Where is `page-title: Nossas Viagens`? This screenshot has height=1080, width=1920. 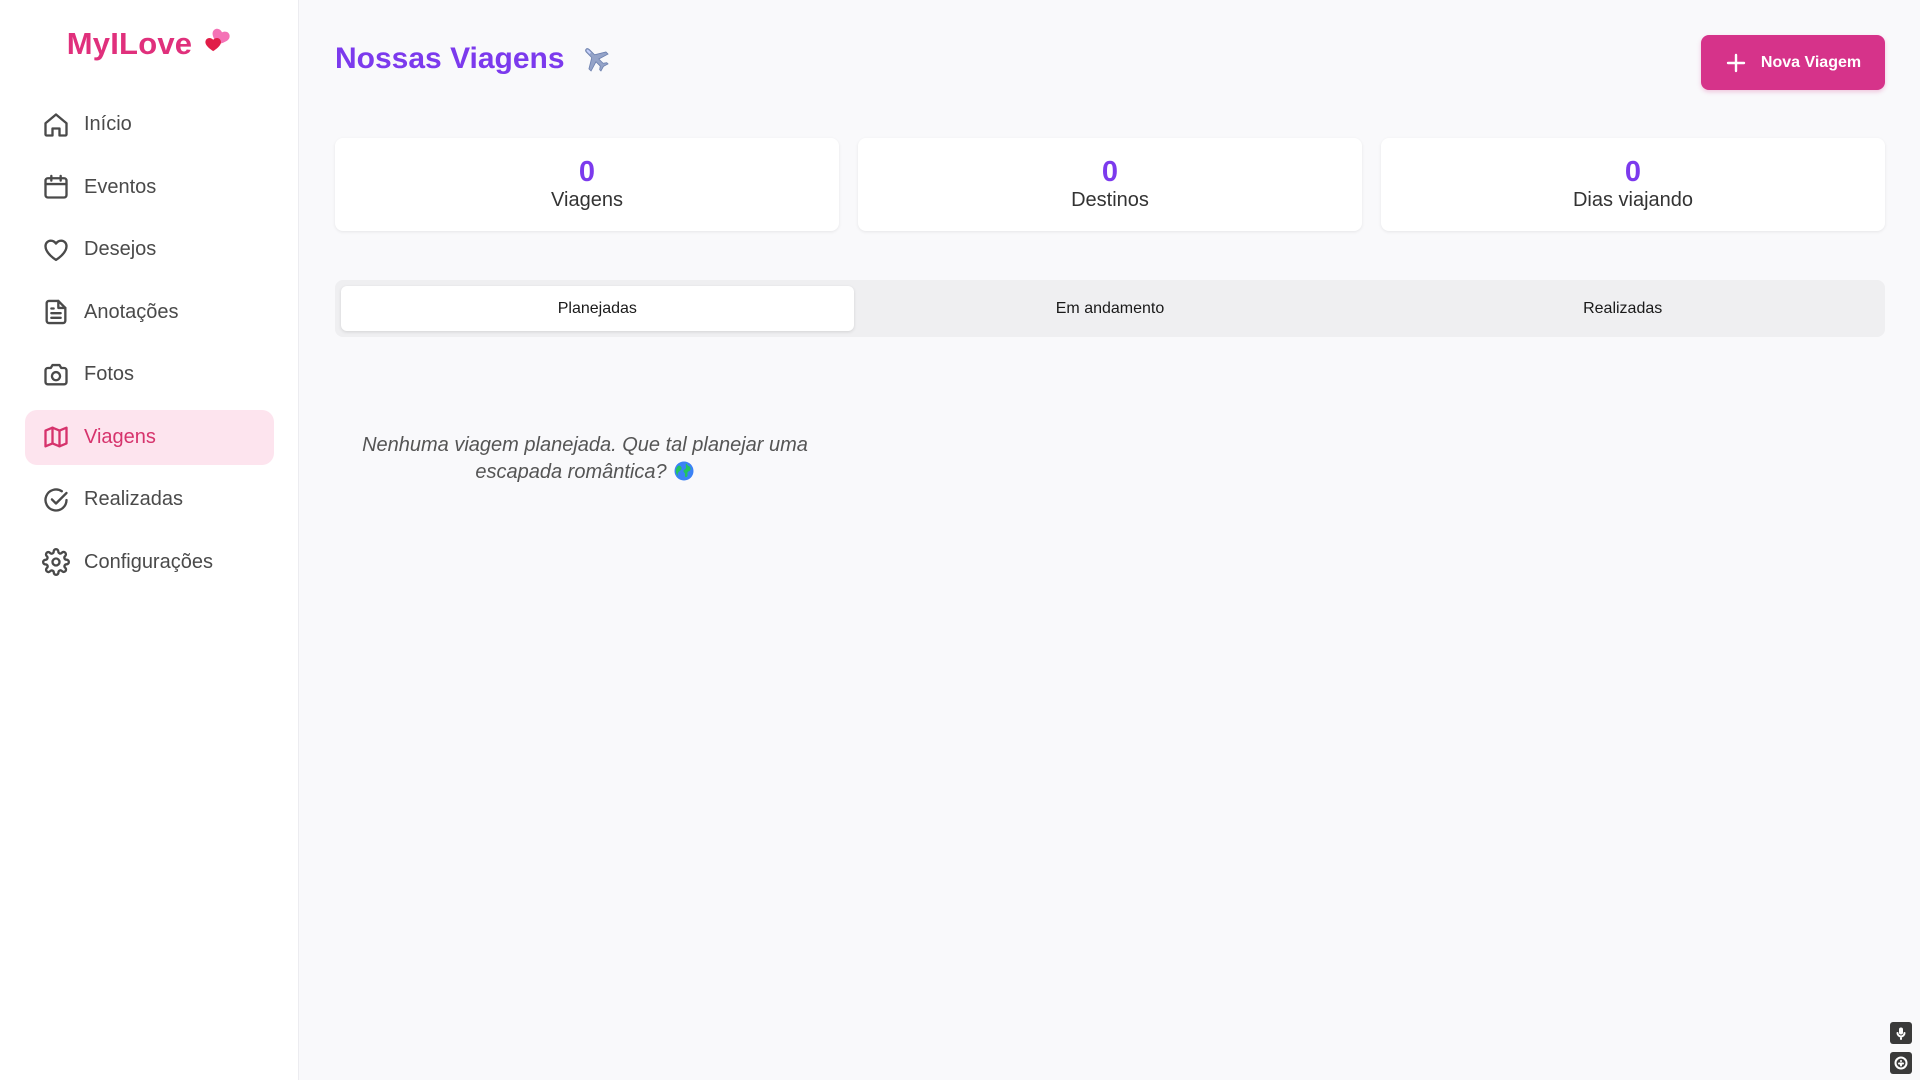 page-title: Nossas Viagens is located at coordinates (474, 59).